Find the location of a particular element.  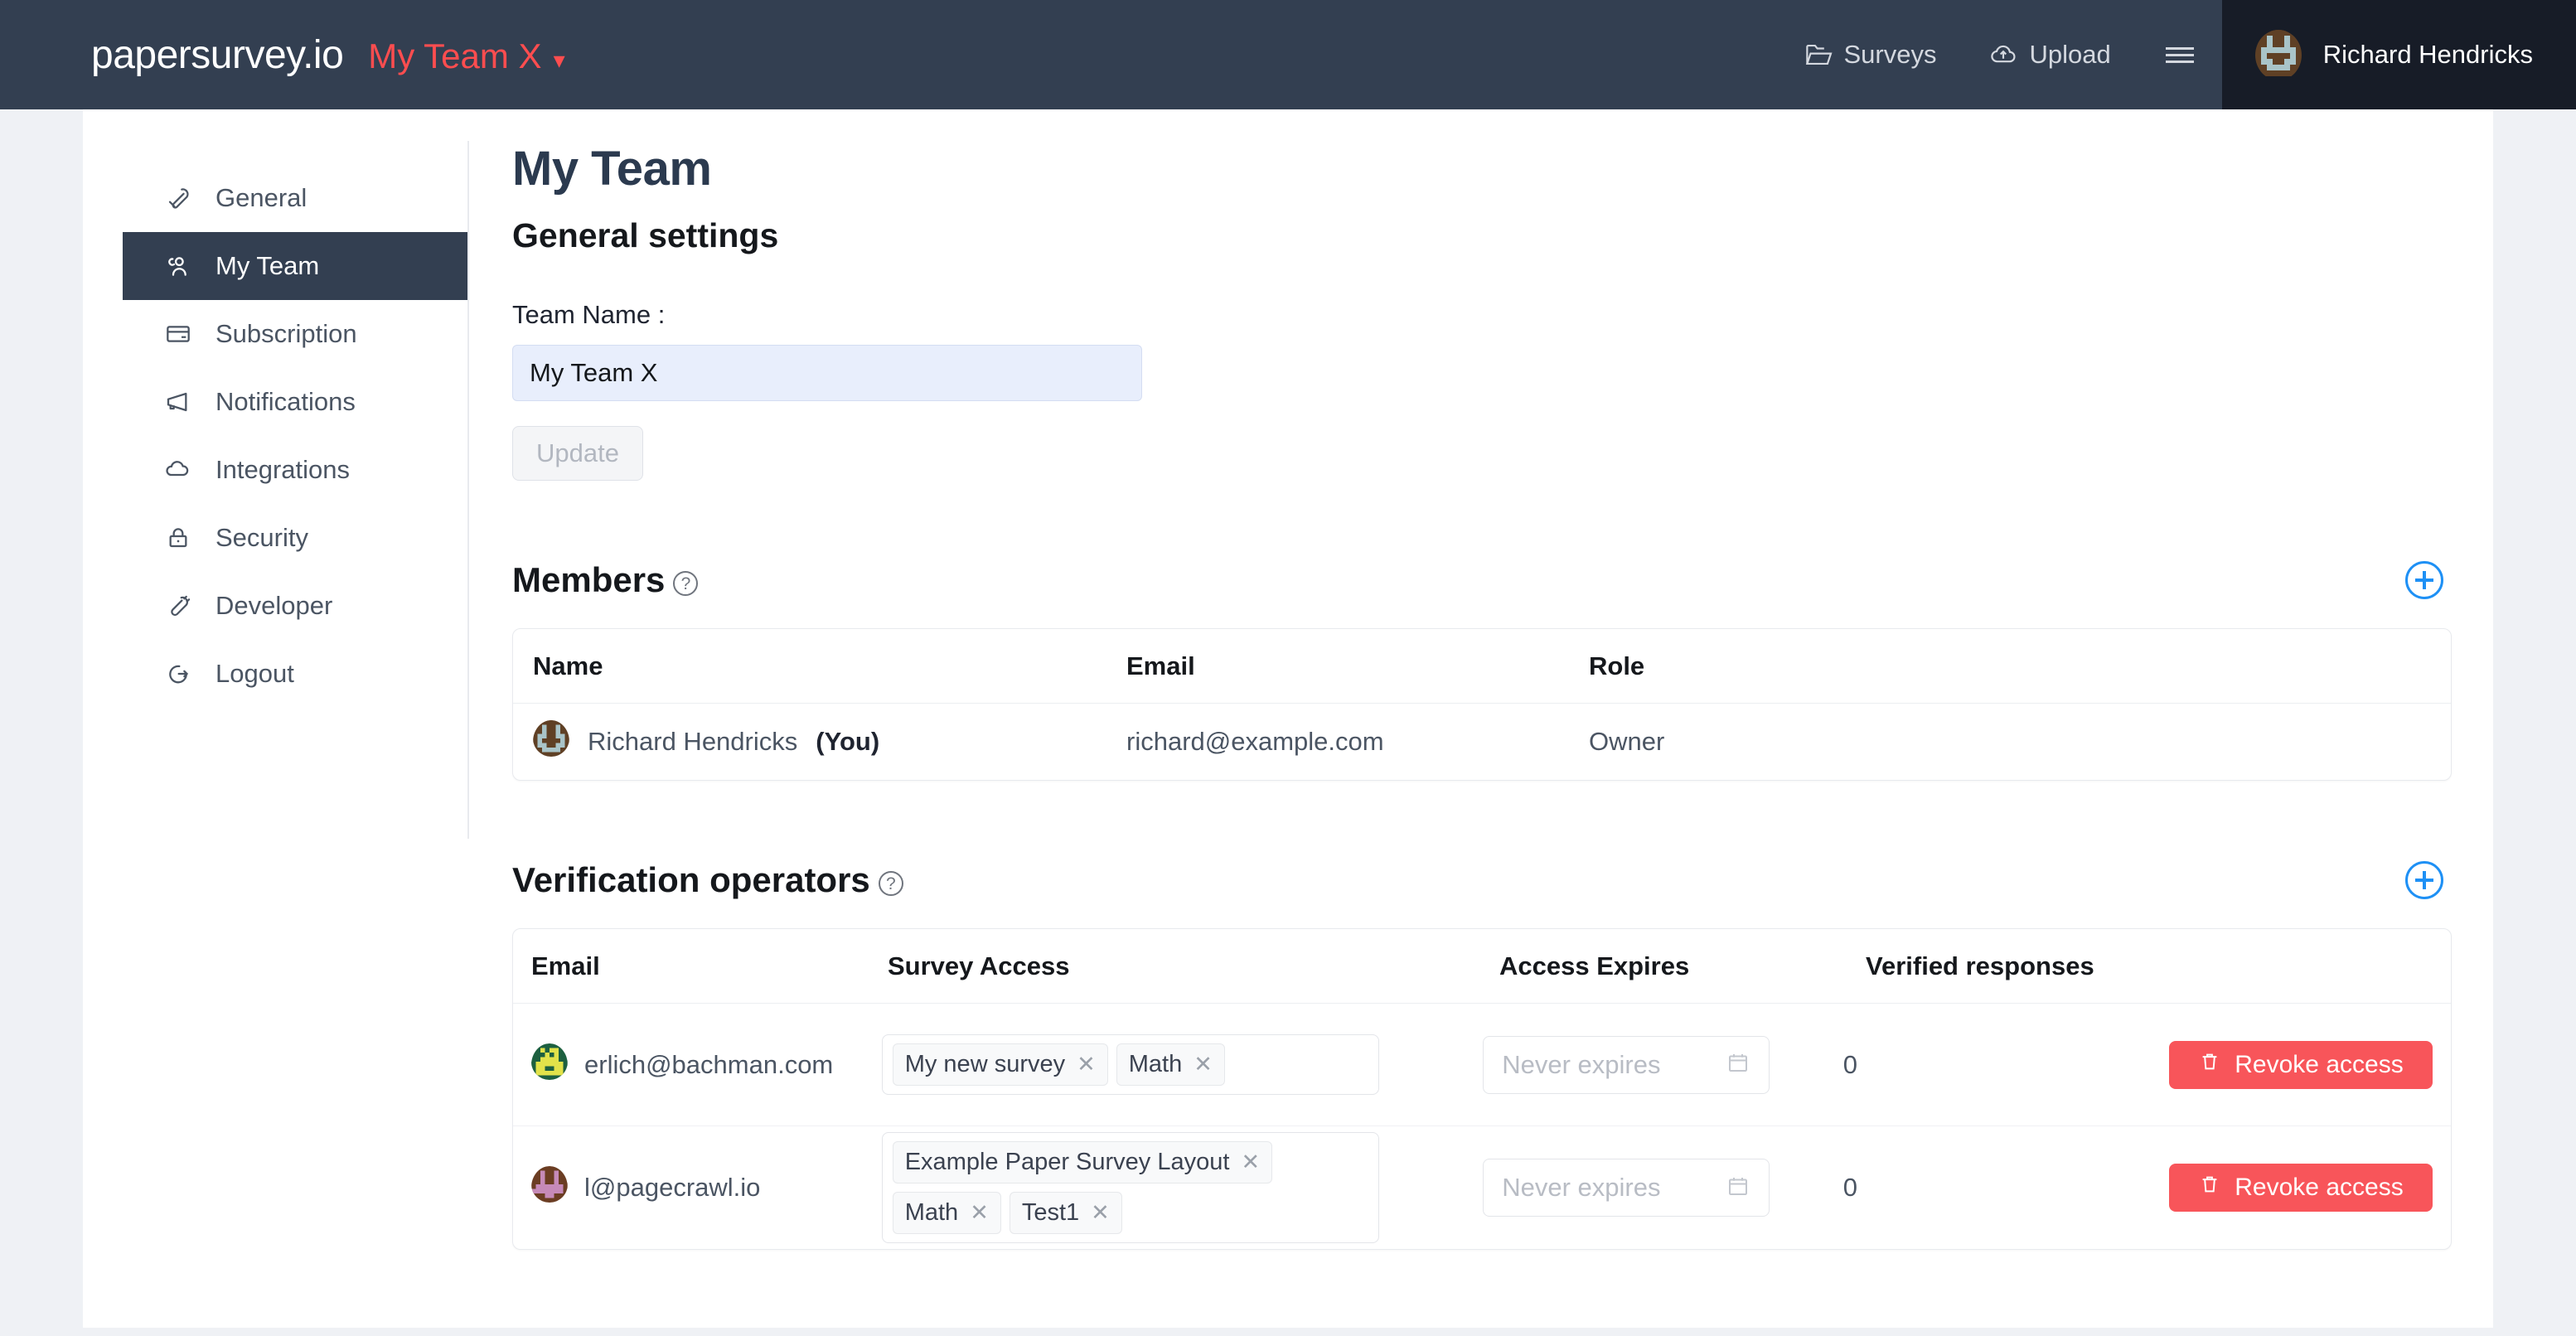

general-settings-heading: General settings is located at coordinates (645, 235).